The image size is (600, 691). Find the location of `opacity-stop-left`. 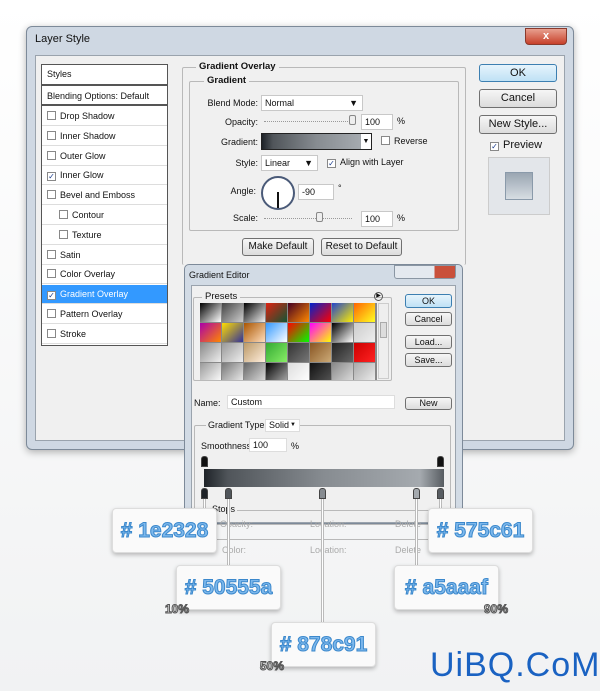

opacity-stop-left is located at coordinates (204, 461).